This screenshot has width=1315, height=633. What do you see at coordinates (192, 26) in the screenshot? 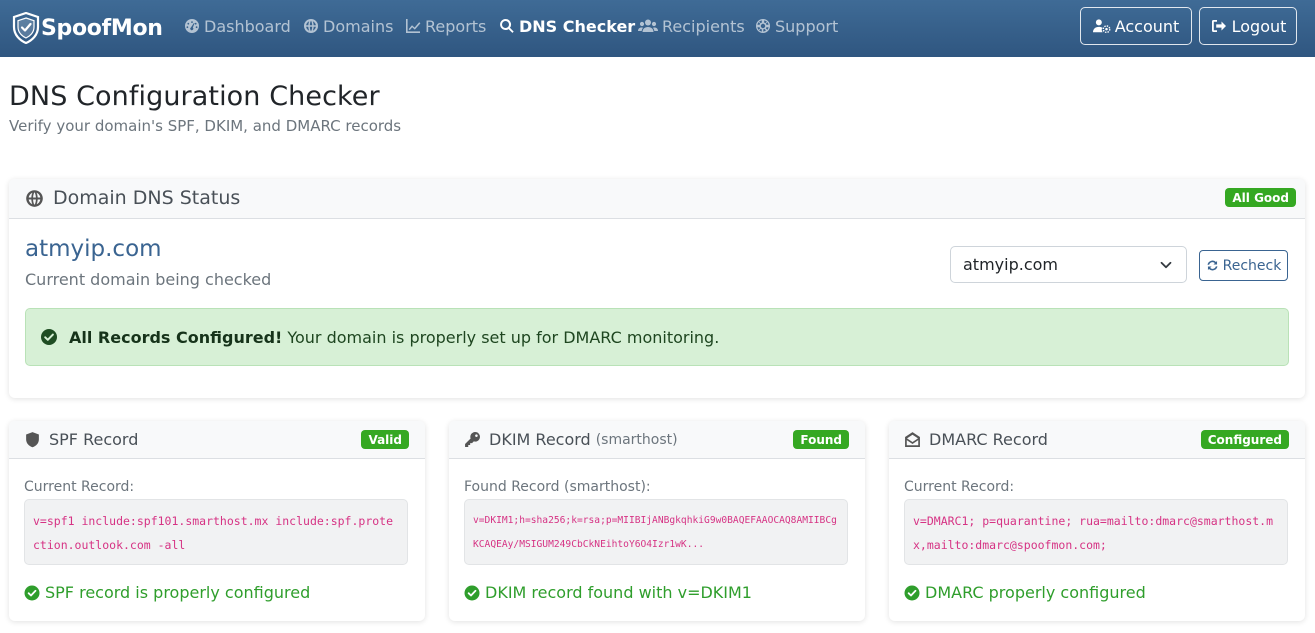
I see `gauge-icon` at bounding box center [192, 26].